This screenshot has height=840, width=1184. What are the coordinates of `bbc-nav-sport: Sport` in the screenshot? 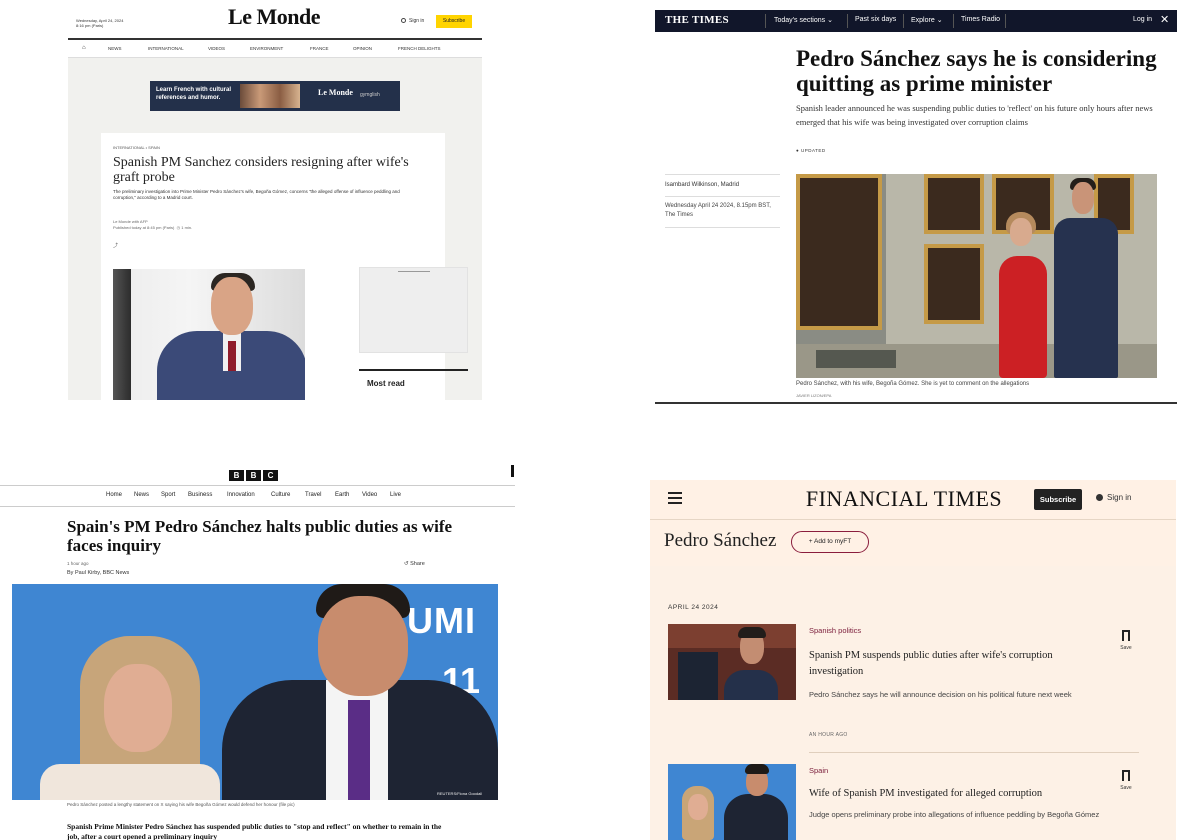 It's located at (168, 495).